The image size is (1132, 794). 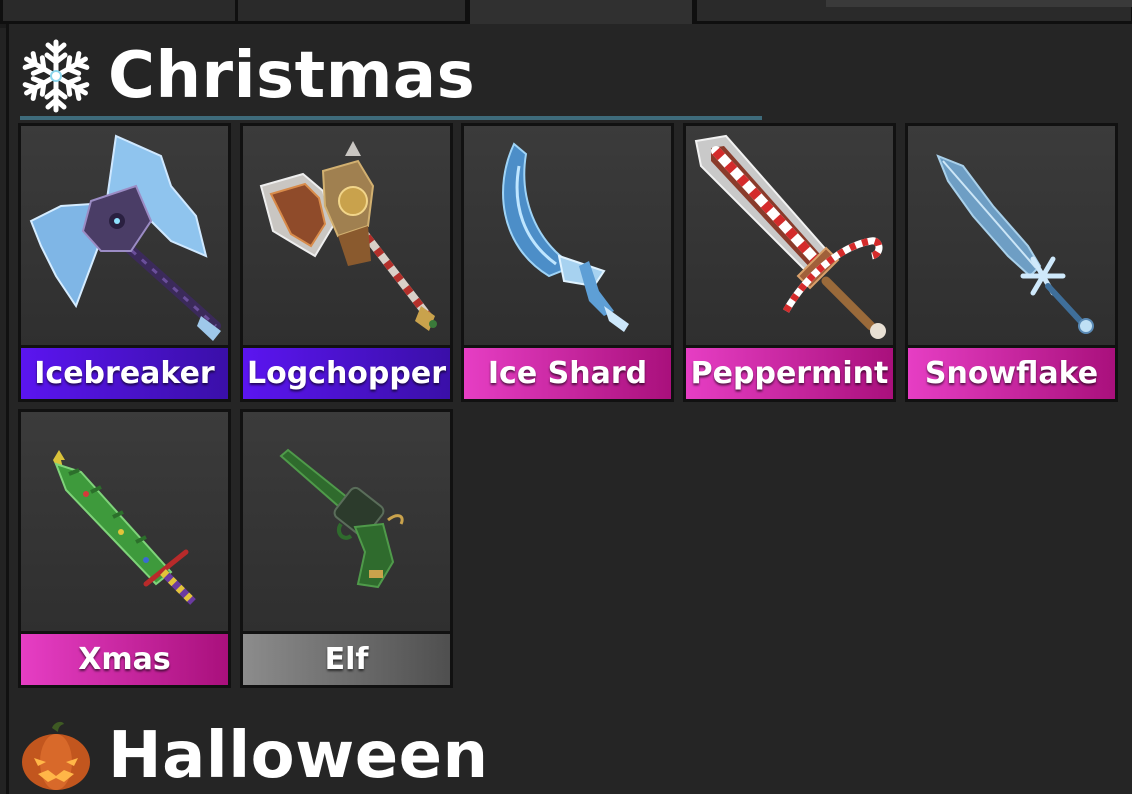 I want to click on item-card-logchopper: Logchopper, so click(x=346, y=262).